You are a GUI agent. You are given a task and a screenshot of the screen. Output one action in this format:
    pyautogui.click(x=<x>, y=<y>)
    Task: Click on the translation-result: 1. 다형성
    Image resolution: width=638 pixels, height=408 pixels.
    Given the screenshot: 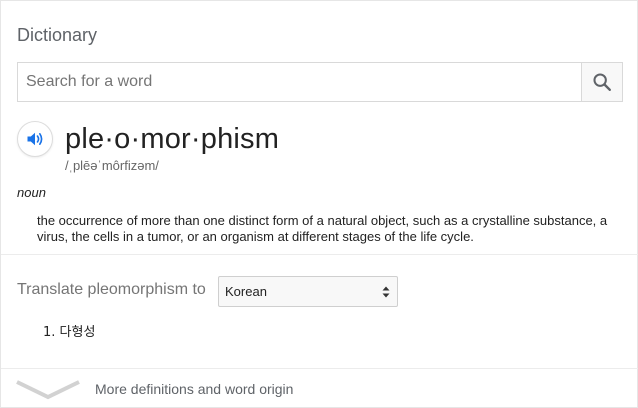 What is the action you would take?
    pyautogui.click(x=69, y=332)
    